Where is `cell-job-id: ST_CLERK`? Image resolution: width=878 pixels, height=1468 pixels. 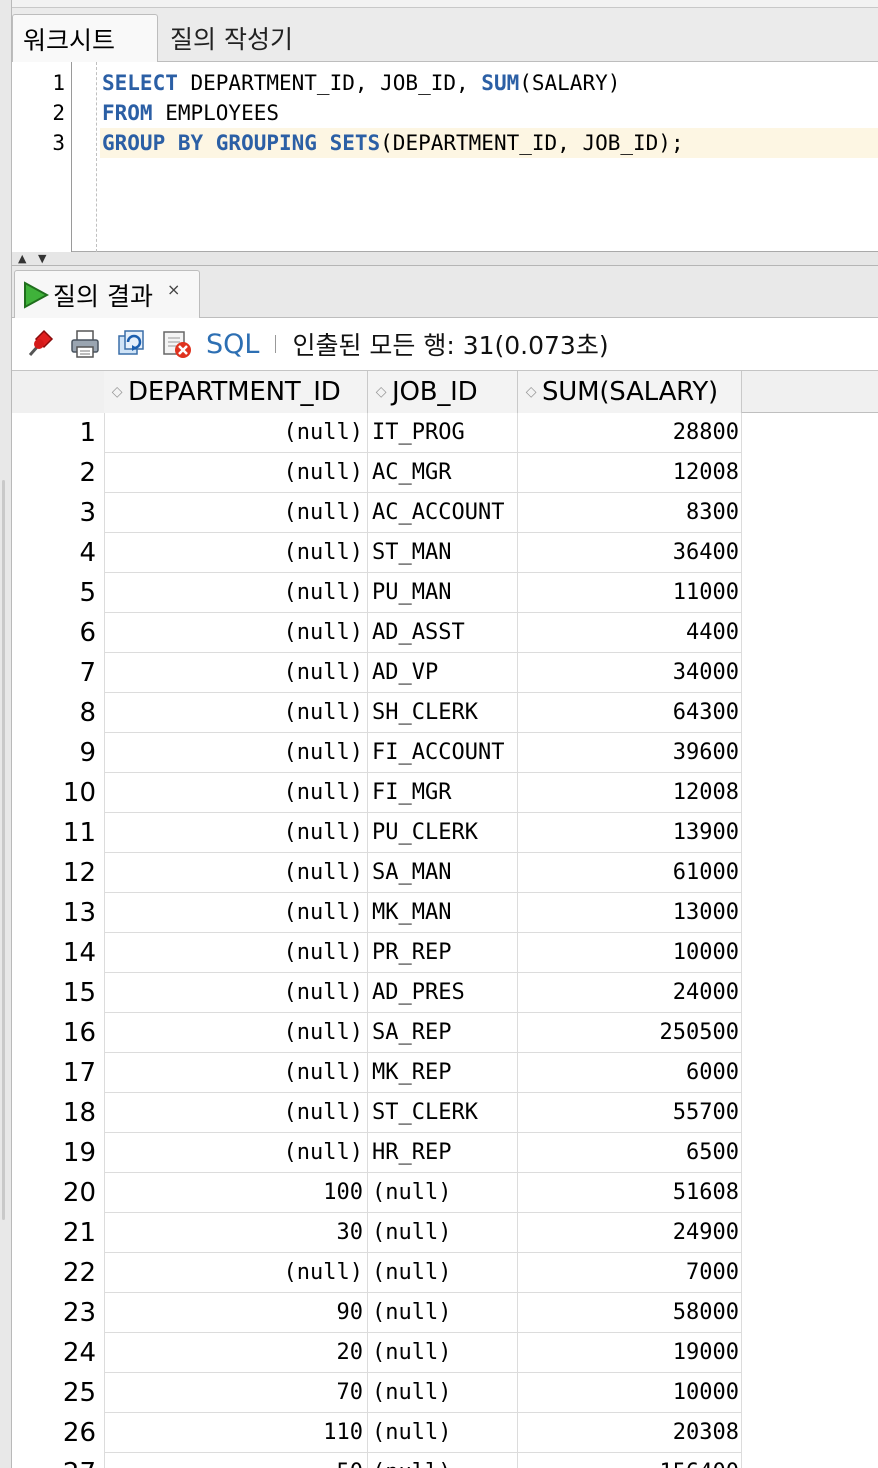 cell-job-id: ST_CLERK is located at coordinates (443, 1113).